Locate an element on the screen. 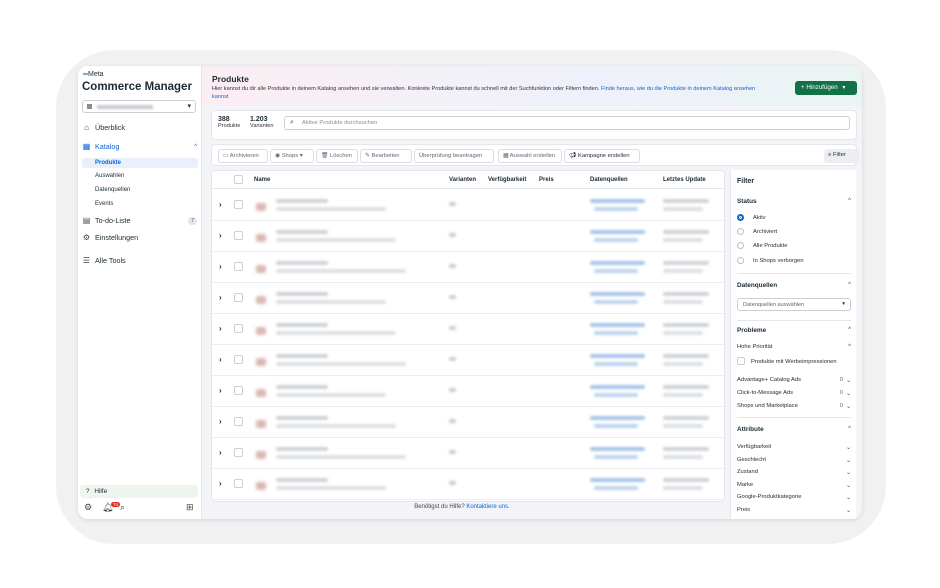 Image resolution: width=940 pixels, height=588 pixels. status-heading: Status is located at coordinates (747, 201).